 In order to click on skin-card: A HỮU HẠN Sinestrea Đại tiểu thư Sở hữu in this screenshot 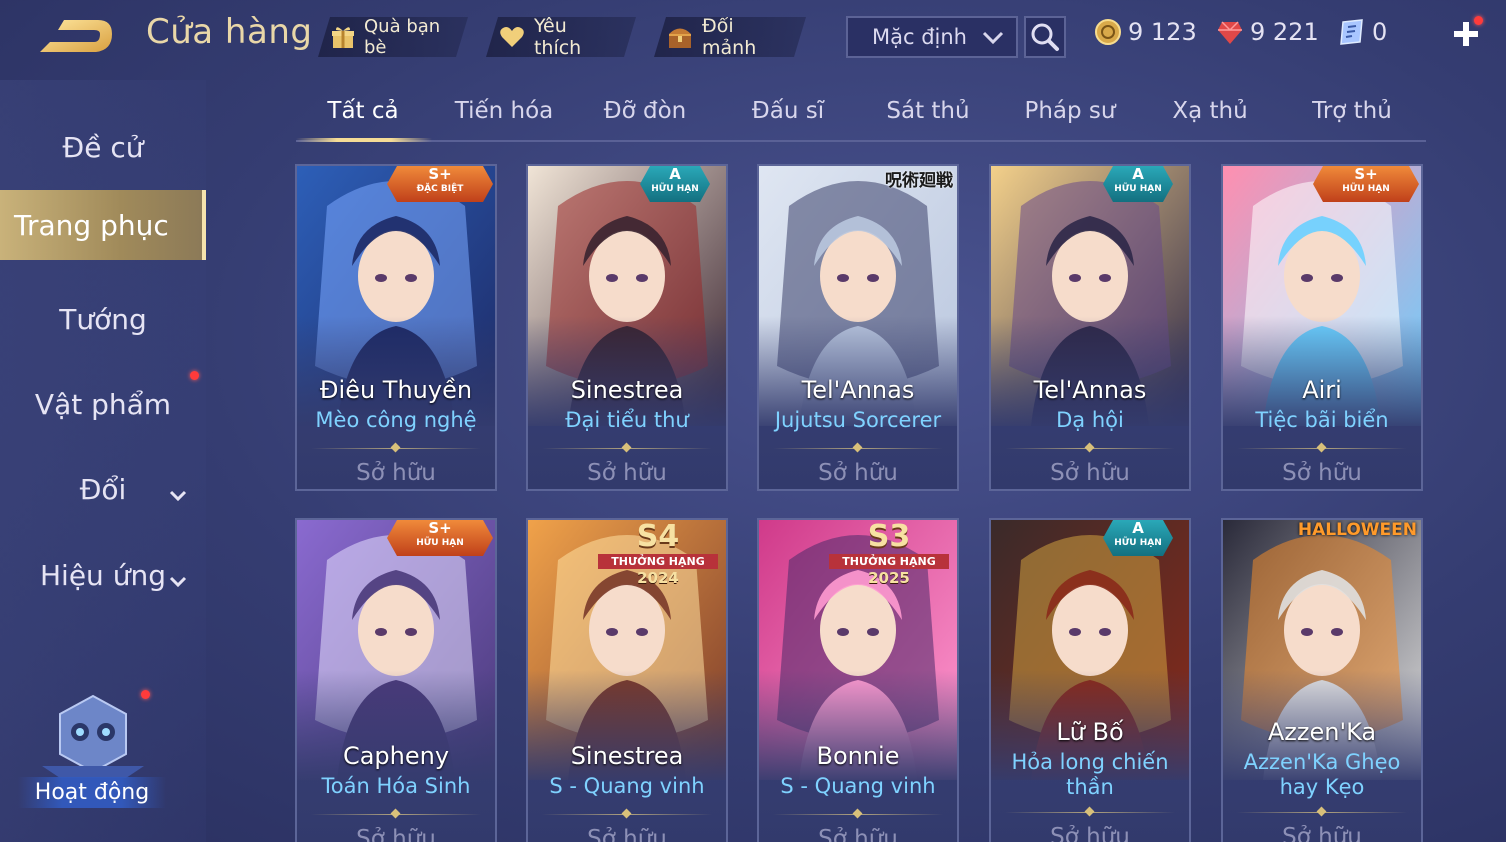, I will do `click(627, 327)`.